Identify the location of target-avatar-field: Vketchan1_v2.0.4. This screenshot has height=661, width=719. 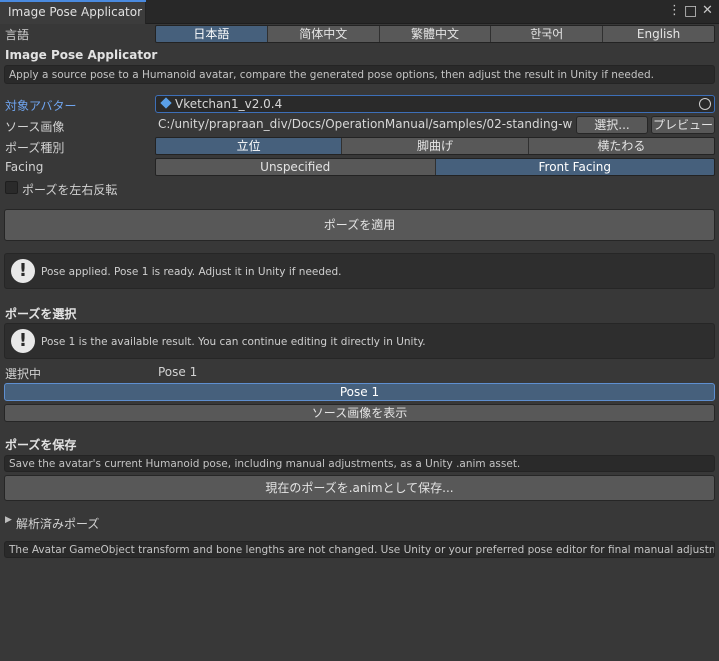
(435, 104).